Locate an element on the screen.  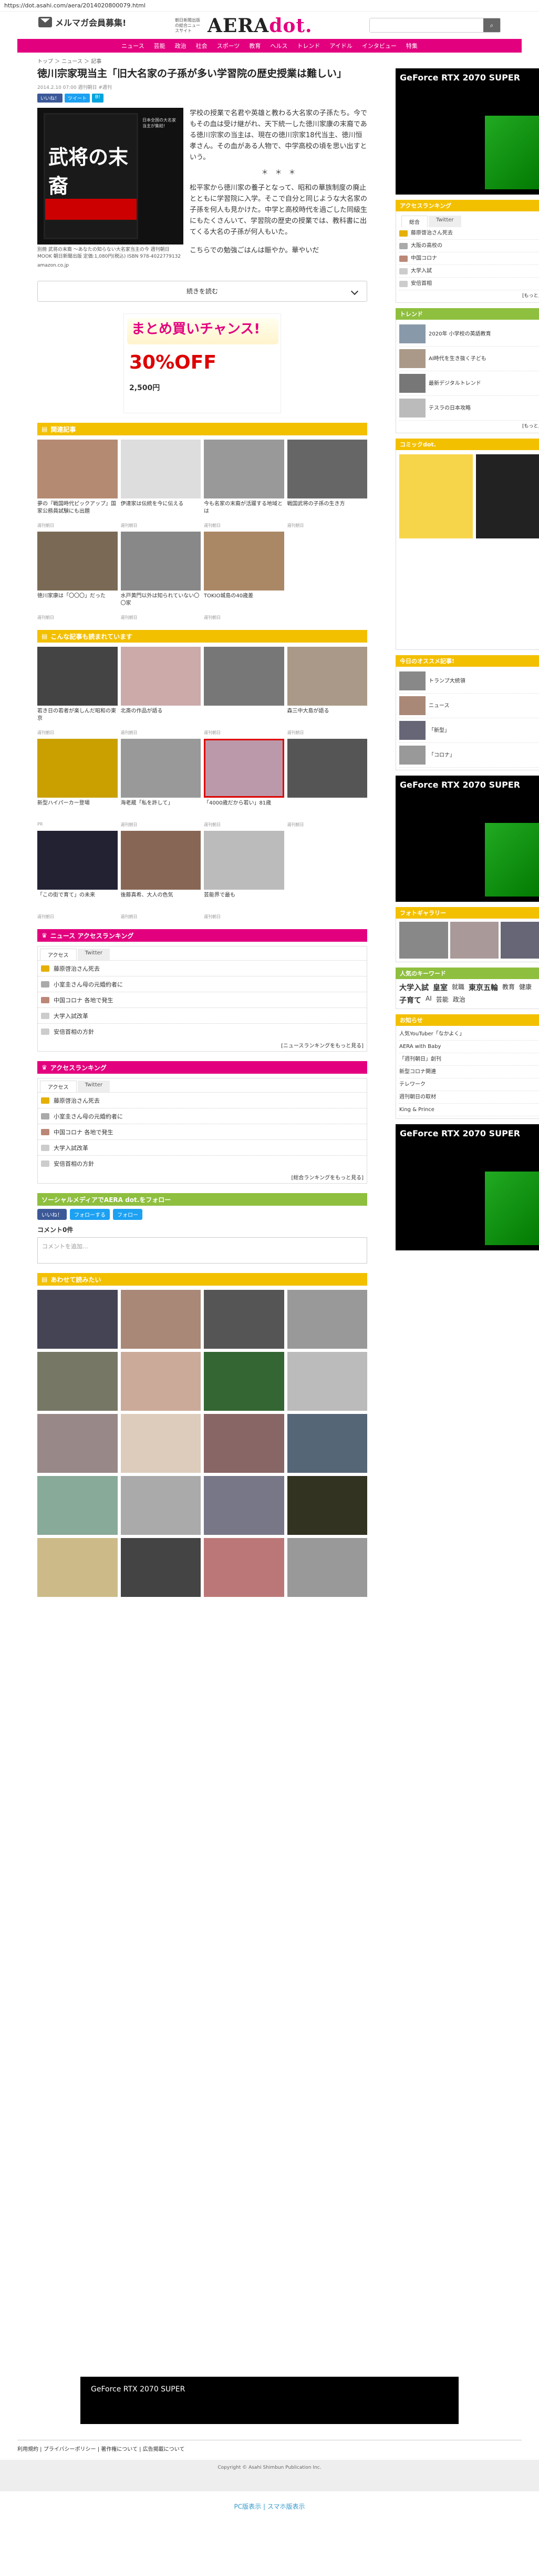
notice-item: テレワーク is located at coordinates (469, 1084).